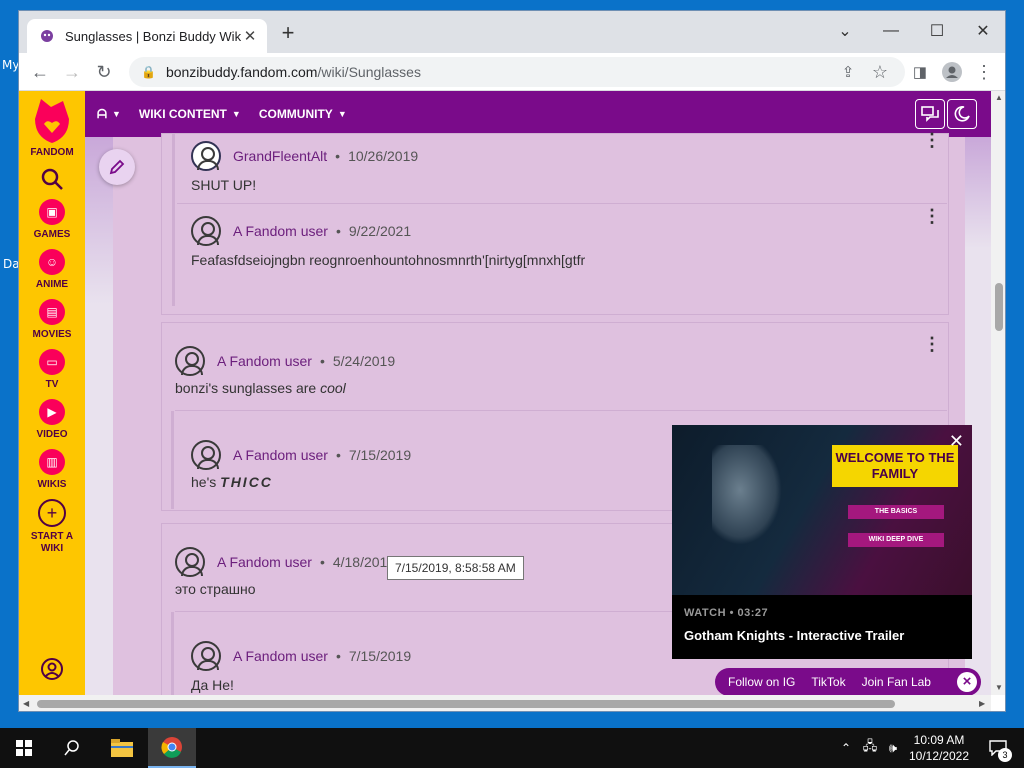  Describe the element at coordinates (52, 669) in the screenshot. I see `user-account-icon` at that location.